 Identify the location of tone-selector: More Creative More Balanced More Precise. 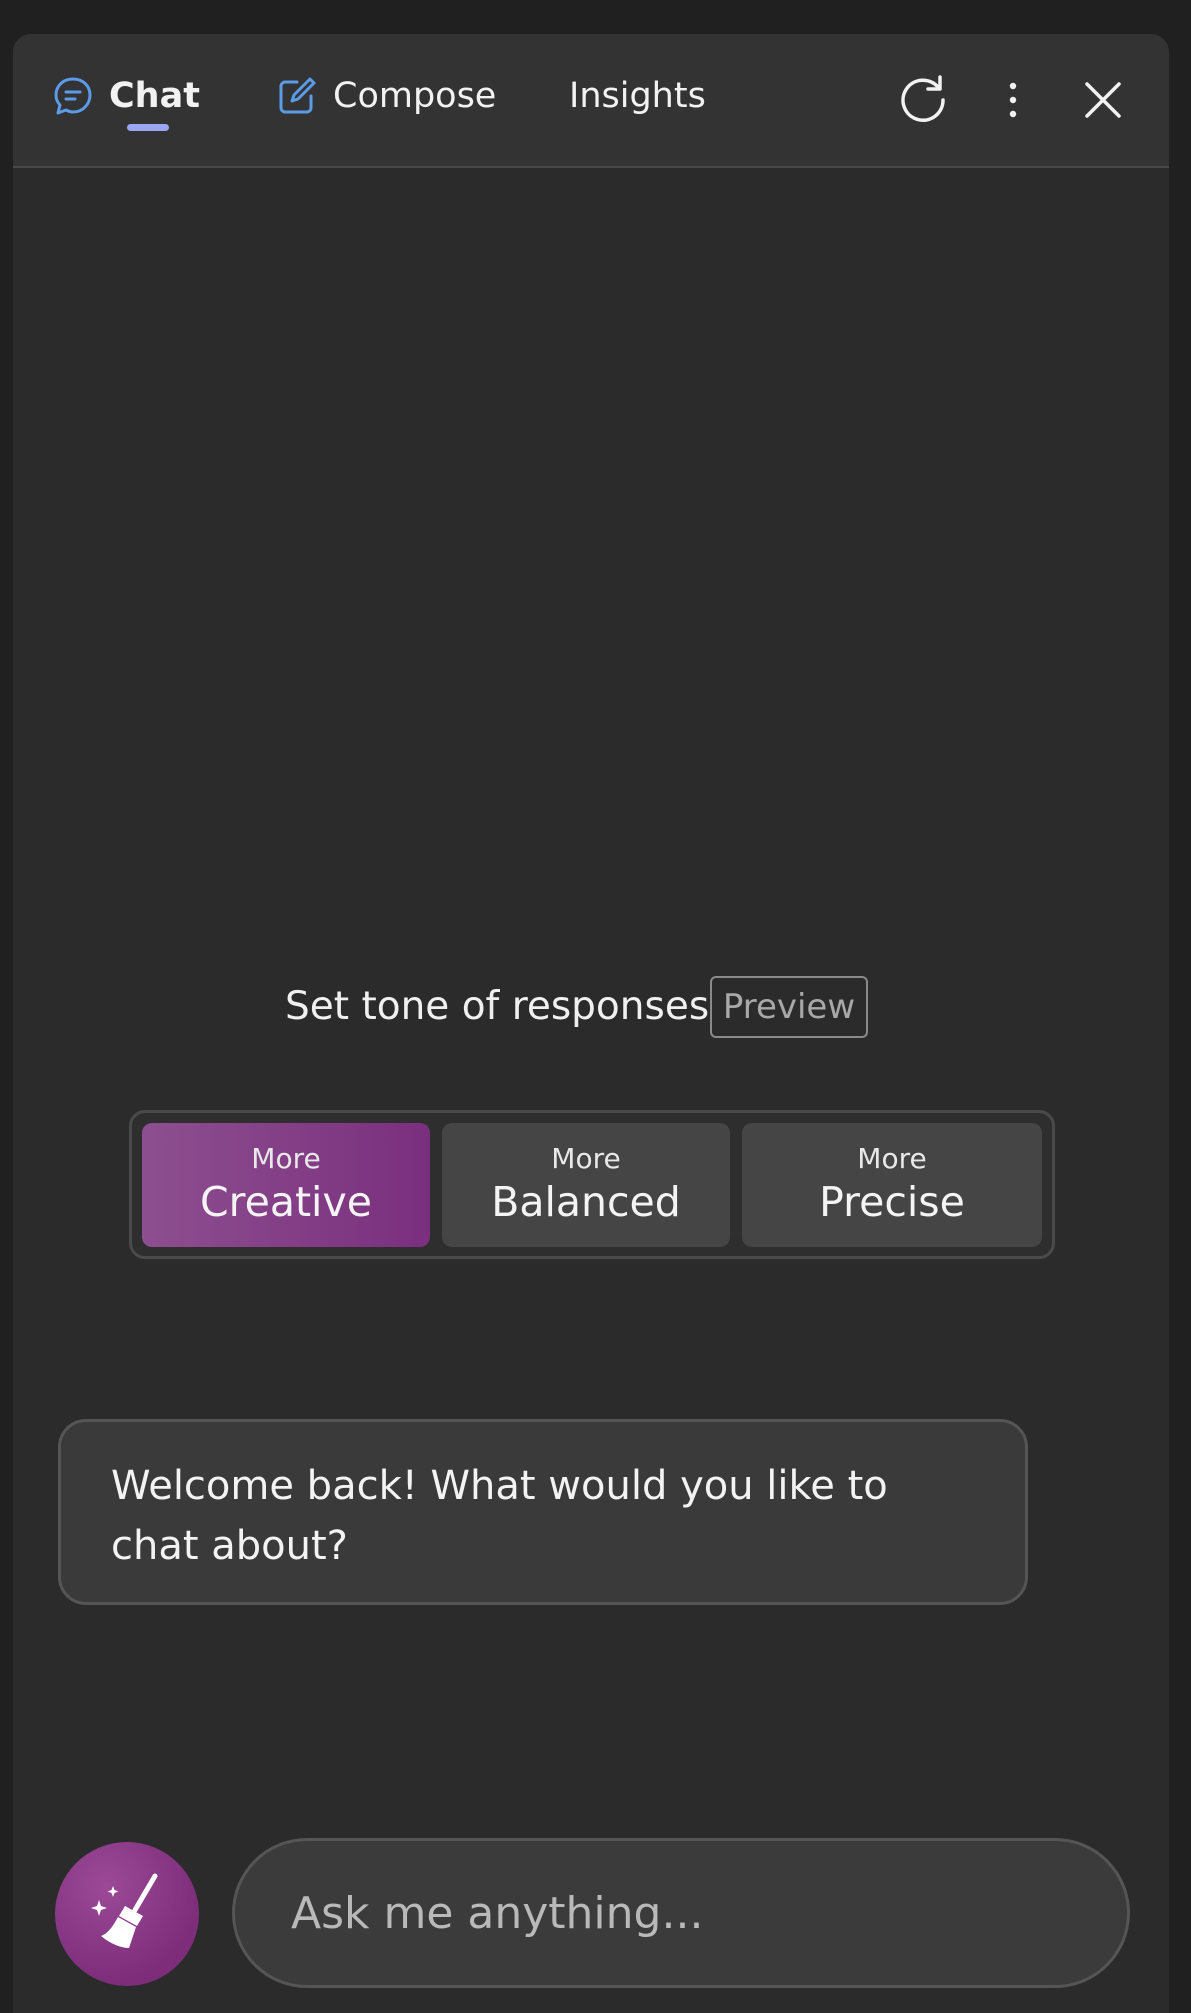
(592, 1184).